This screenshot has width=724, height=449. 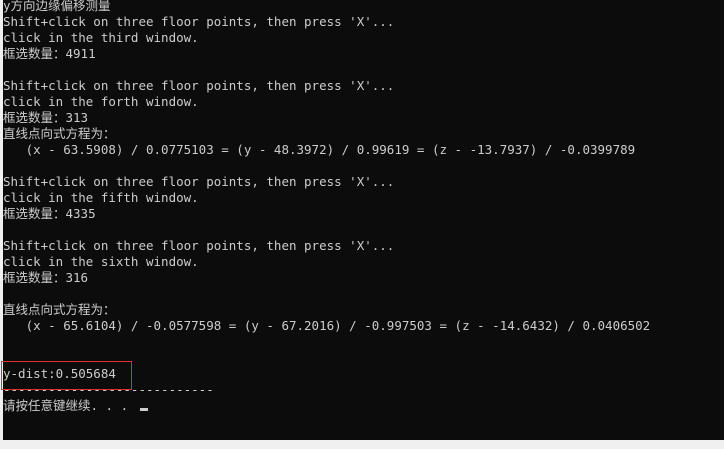 I want to click on window-bottom-edge, so click(x=362, y=444).